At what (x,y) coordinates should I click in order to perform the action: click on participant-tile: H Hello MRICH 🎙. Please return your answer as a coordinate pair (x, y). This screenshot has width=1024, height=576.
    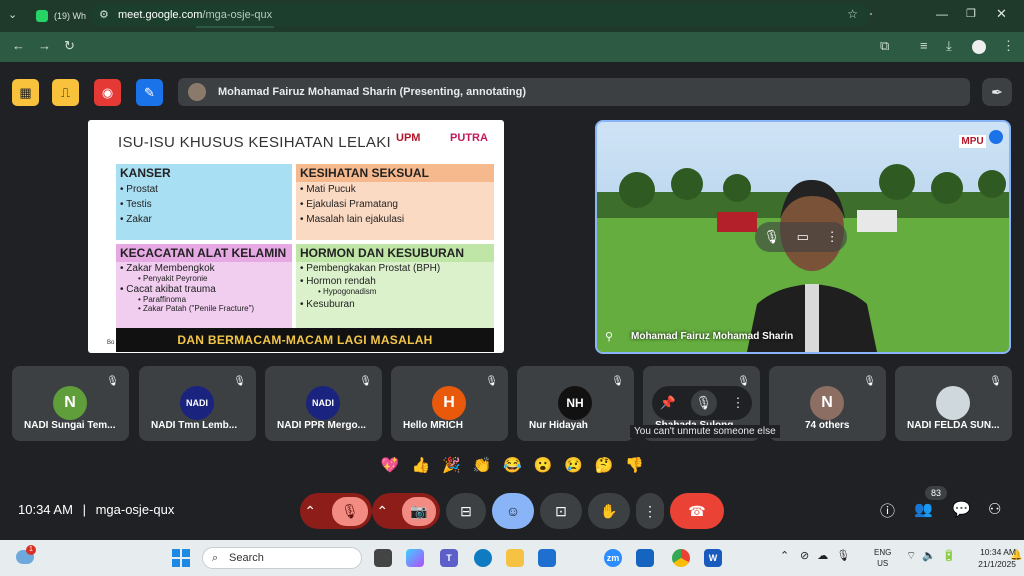
    Looking at the image, I should click on (449, 403).